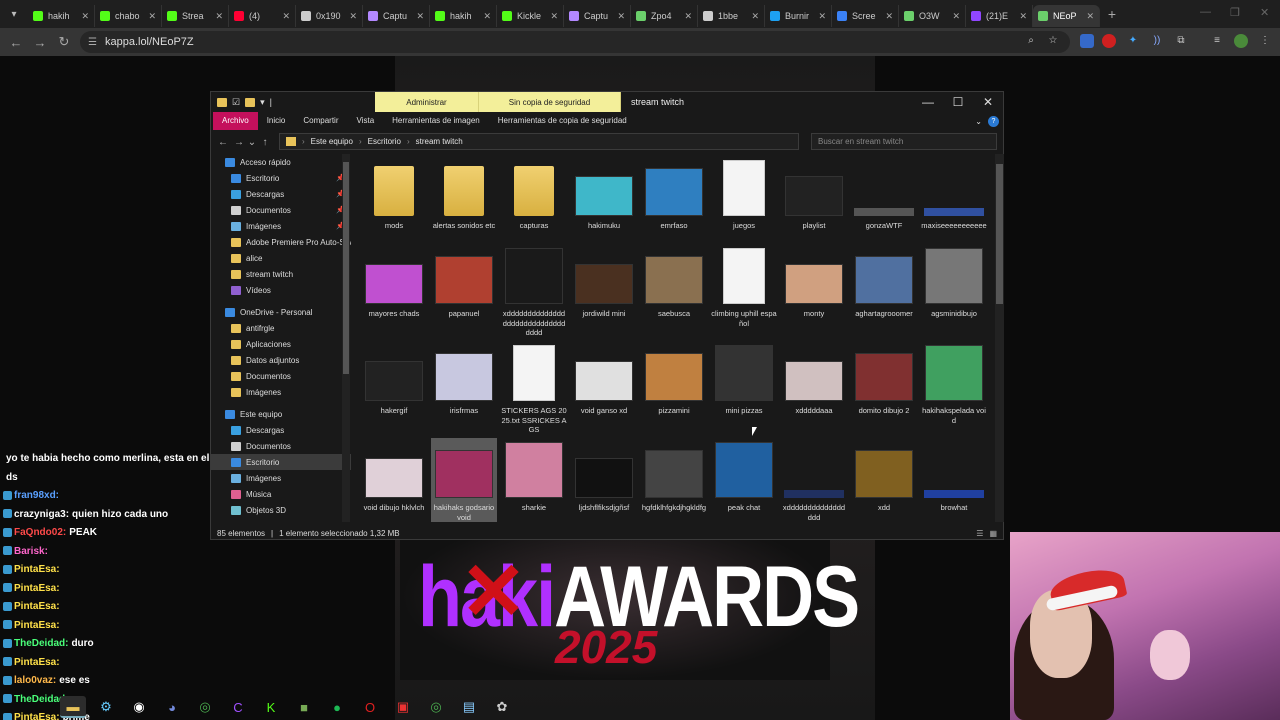  I want to click on chat-username: fran98xd:, so click(36, 495).